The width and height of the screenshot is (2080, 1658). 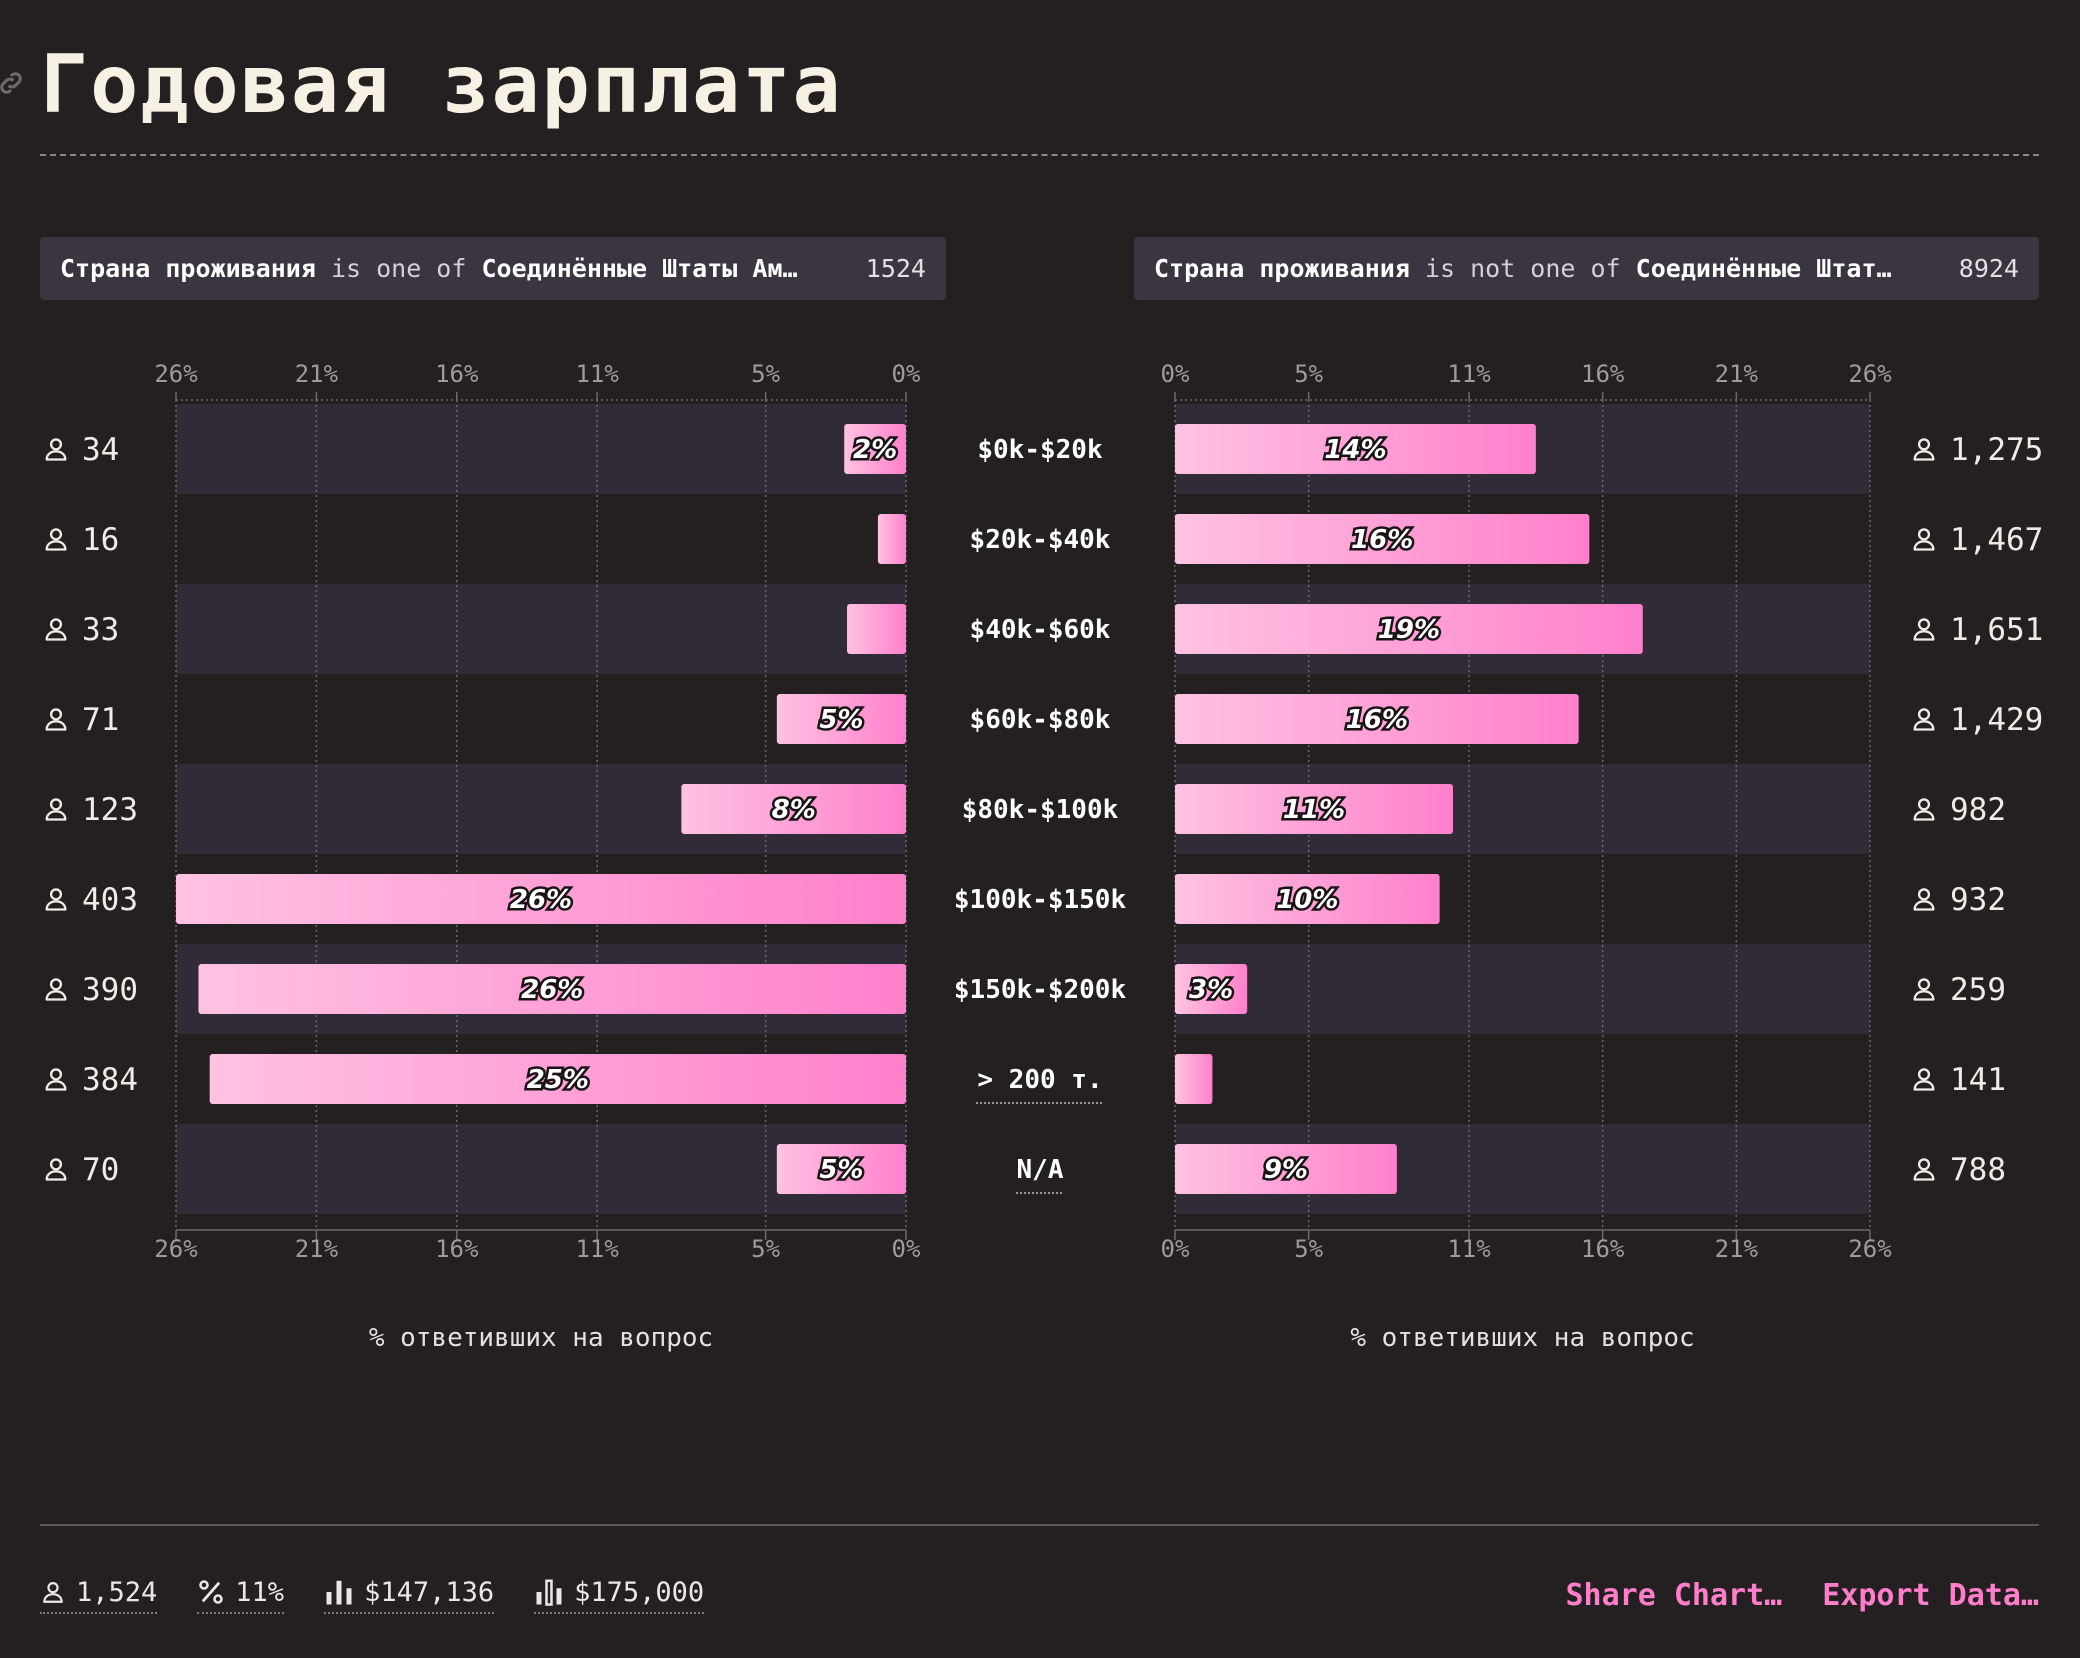 I want to click on left-count-label: 71, so click(x=100, y=720).